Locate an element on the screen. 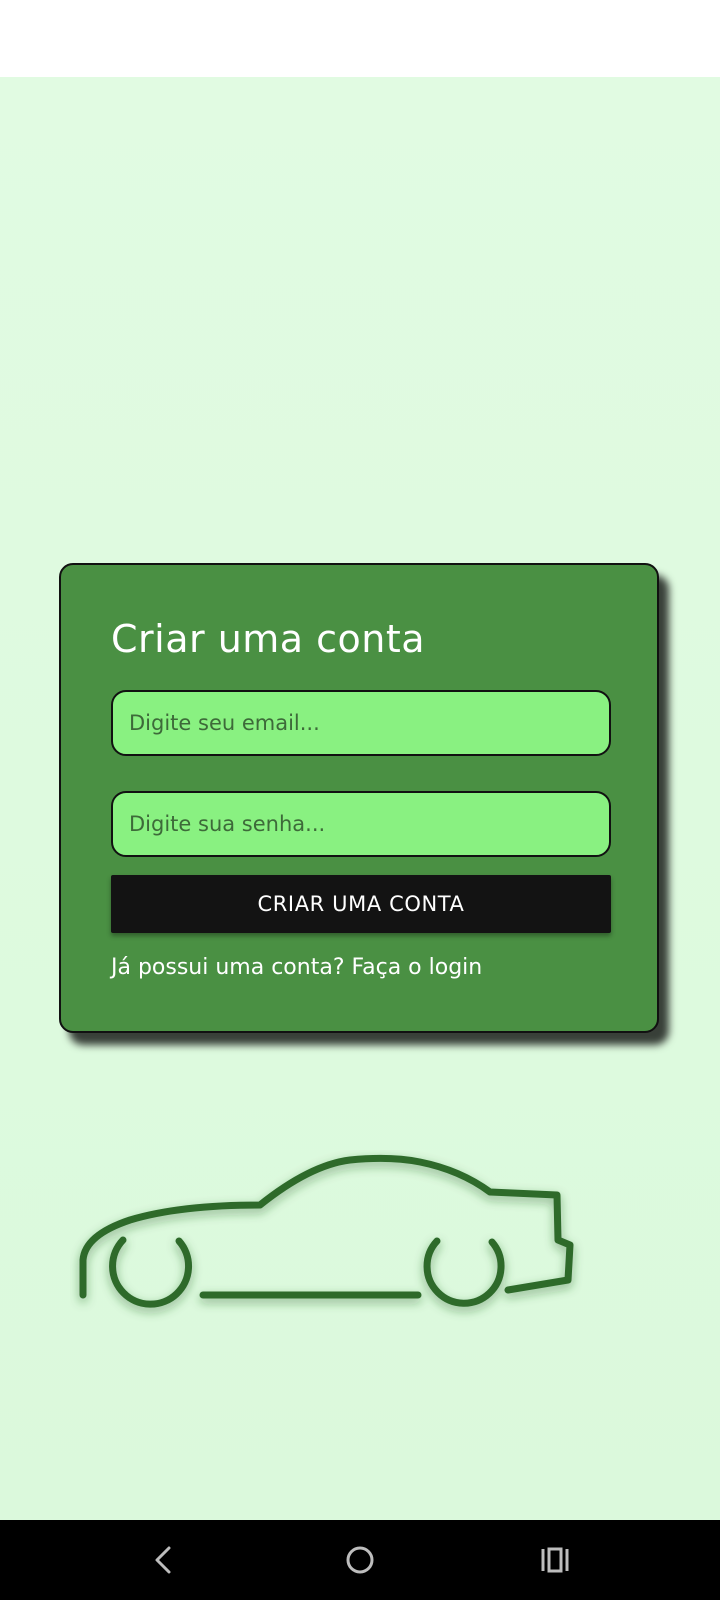 The height and width of the screenshot is (1600, 720). back-button is located at coordinates (163, 1560).